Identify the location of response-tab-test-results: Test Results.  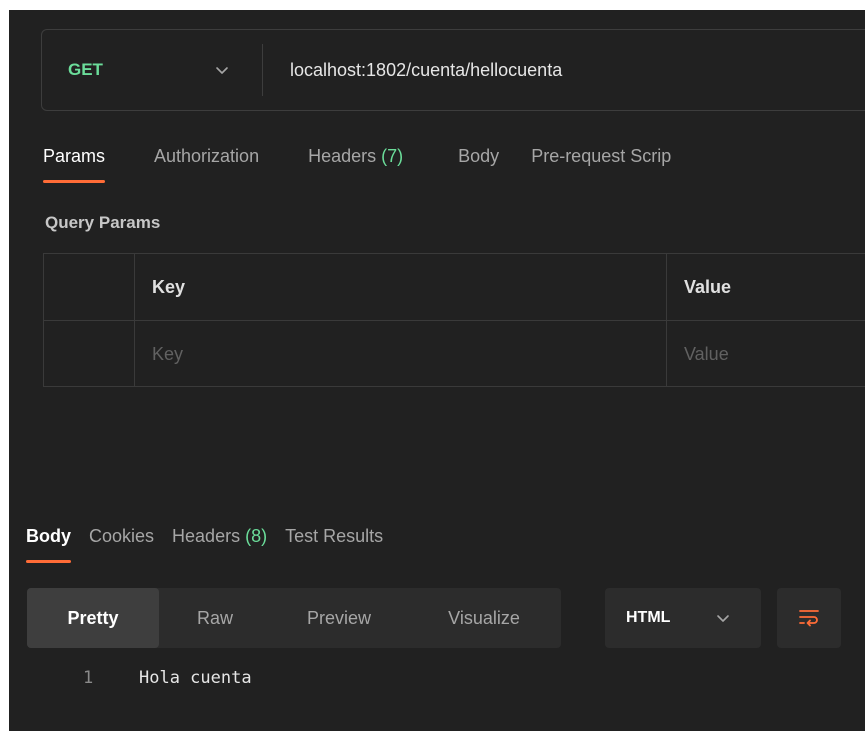
(334, 544).